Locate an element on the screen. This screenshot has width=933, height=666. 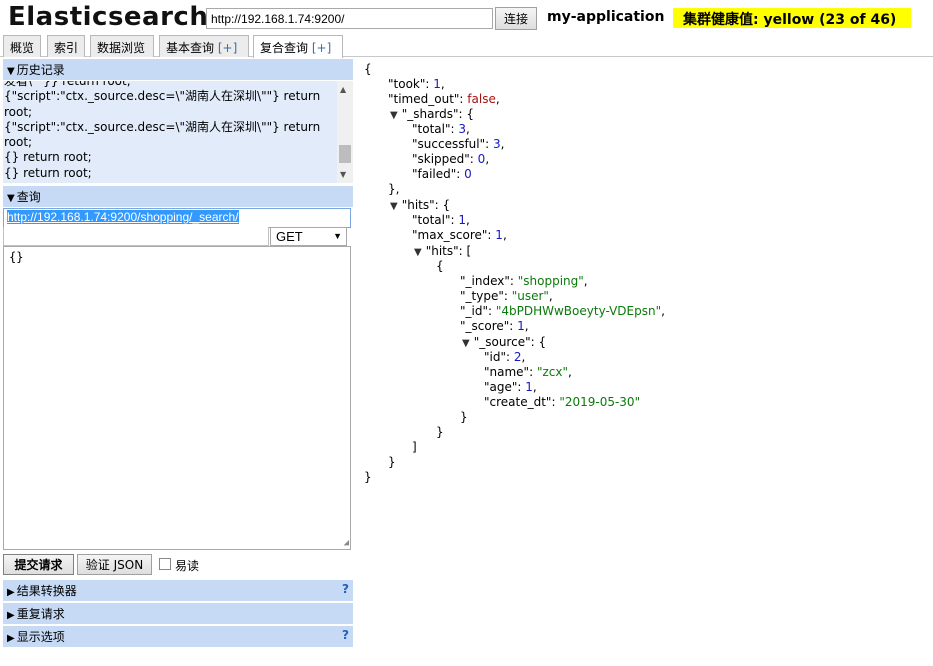
json-value: "shopping" is located at coordinates (550, 281).